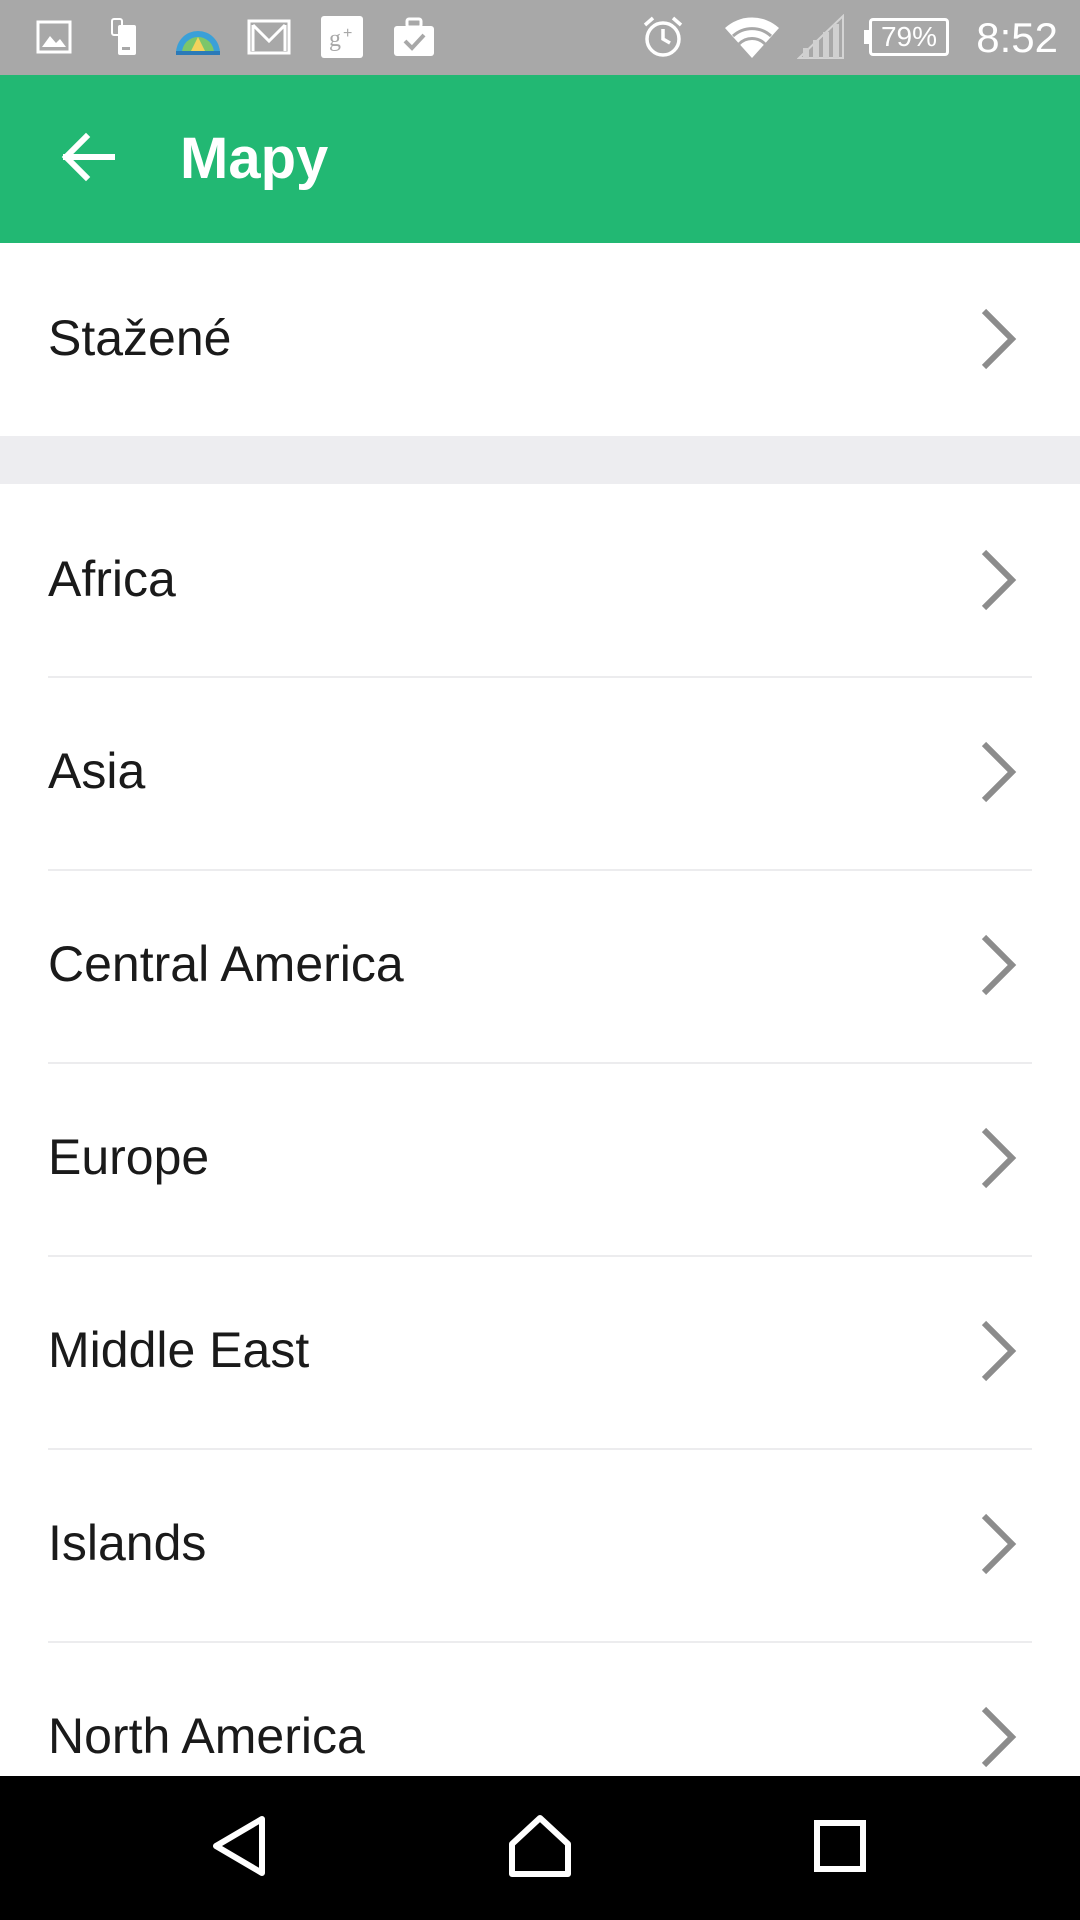 This screenshot has height=1920, width=1080. Describe the element at coordinates (140, 338) in the screenshot. I see `list-item-label: Stažené` at that location.